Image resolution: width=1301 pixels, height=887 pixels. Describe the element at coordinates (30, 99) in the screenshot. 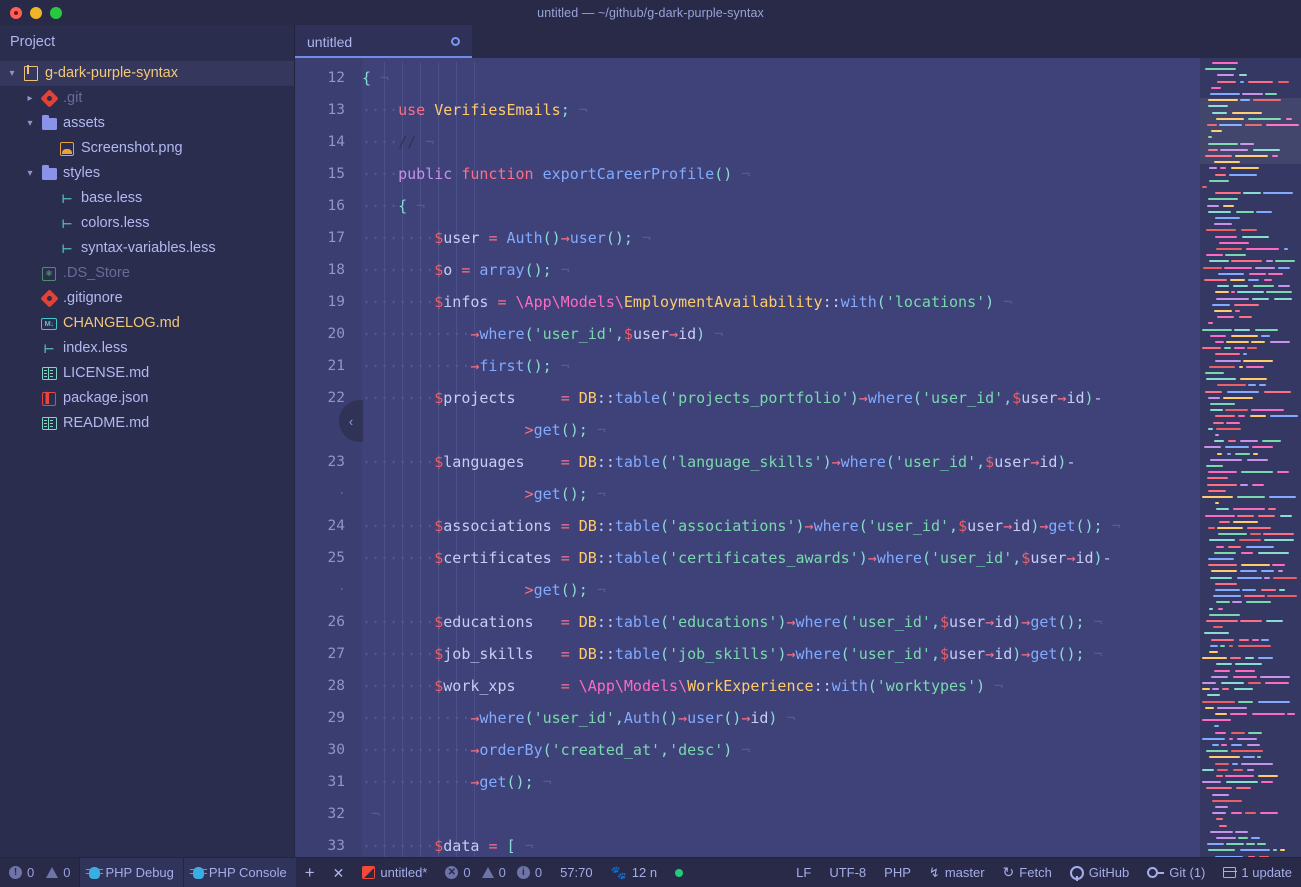

I see `chevron-right-icon` at that location.